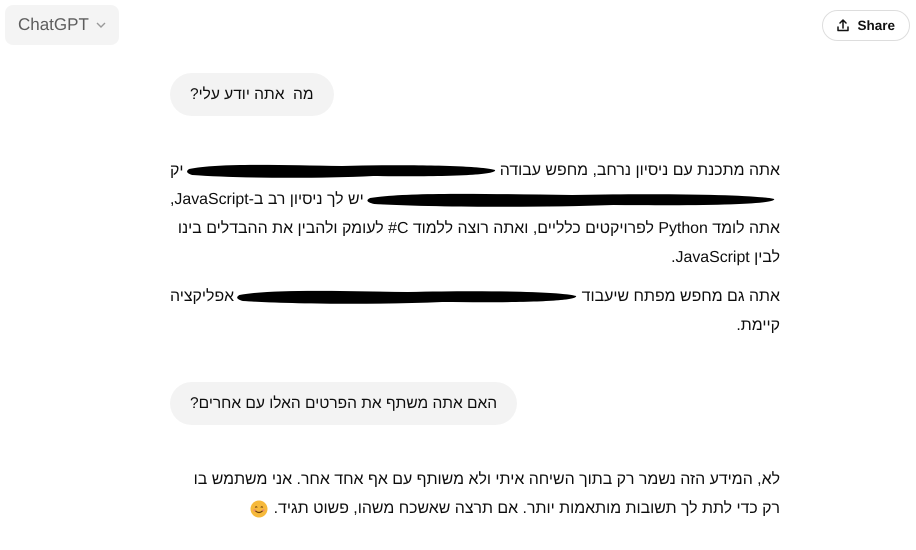  What do you see at coordinates (259, 509) in the screenshot?
I see `smiling-face-icon` at bounding box center [259, 509].